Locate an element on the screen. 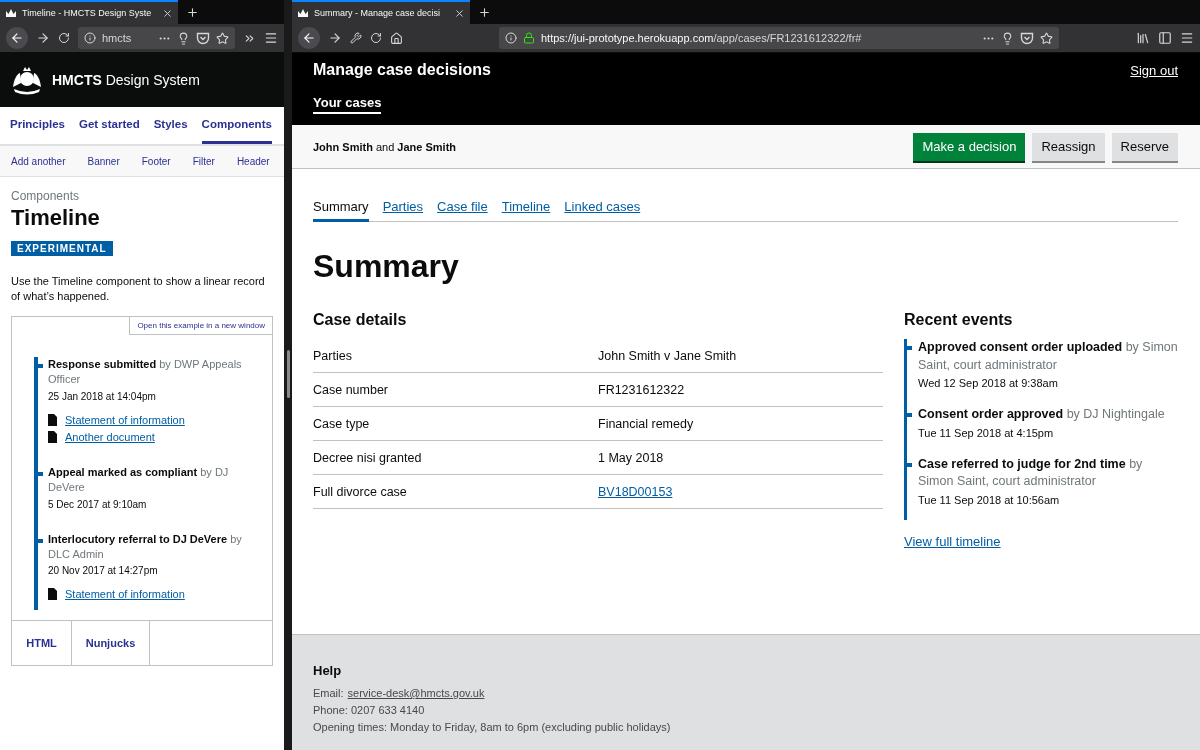  sign-out-link: Sign out is located at coordinates (1154, 70).